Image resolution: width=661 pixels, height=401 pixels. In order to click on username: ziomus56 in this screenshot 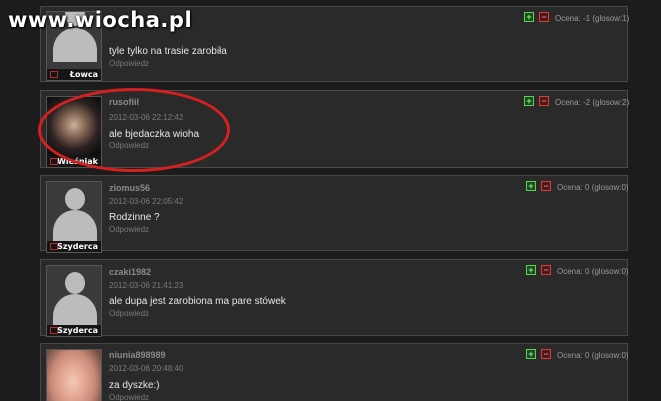, I will do `click(129, 188)`.